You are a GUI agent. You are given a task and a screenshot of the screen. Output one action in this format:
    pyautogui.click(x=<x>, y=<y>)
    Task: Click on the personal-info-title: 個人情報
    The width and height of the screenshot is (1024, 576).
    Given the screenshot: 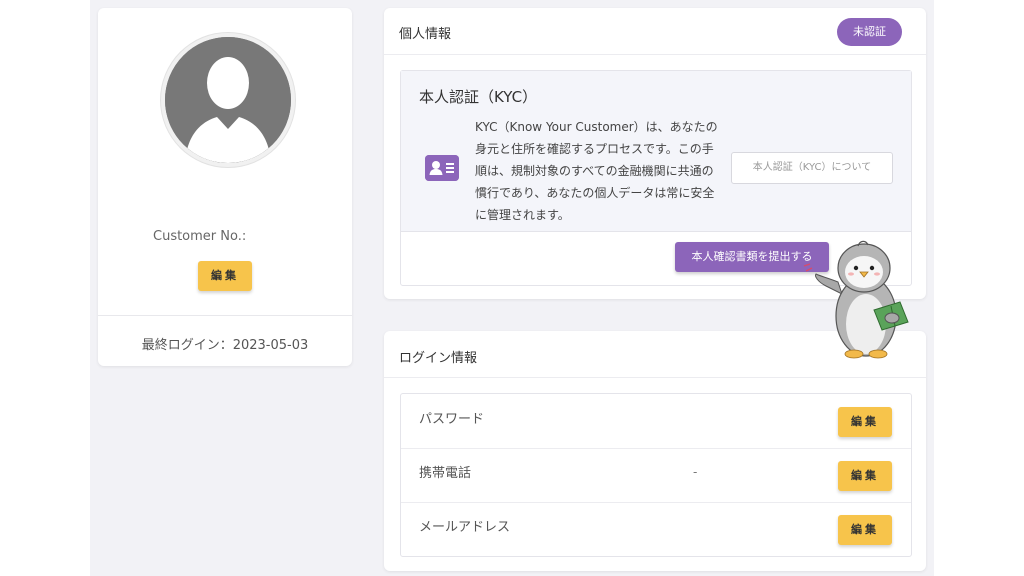 What is the action you would take?
    pyautogui.click(x=425, y=34)
    